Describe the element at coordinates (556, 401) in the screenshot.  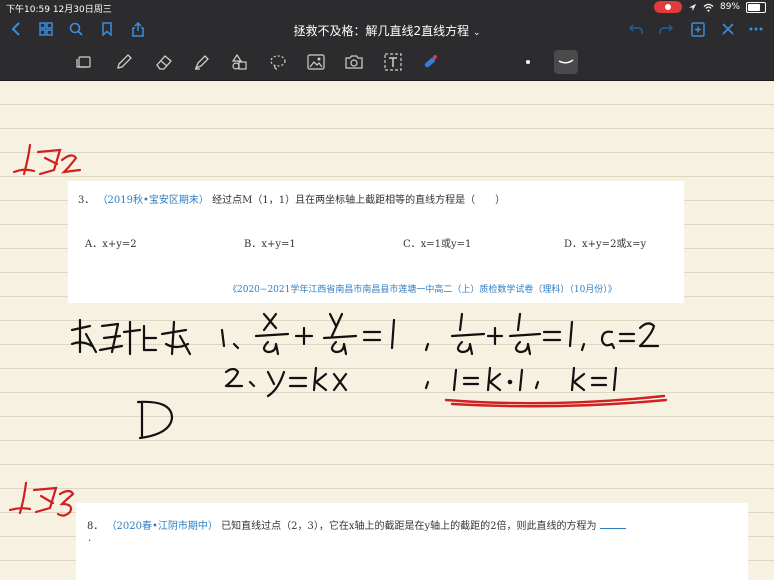
I see `red-underline` at that location.